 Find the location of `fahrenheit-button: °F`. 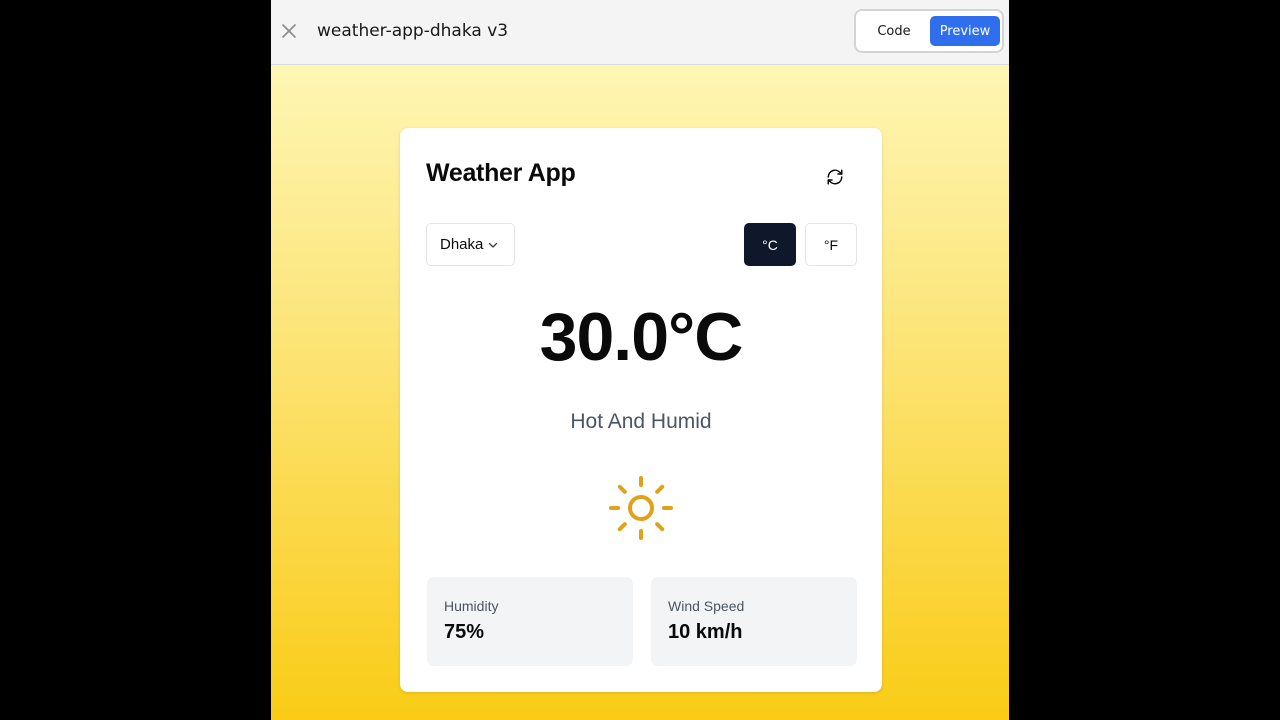

fahrenheit-button: °F is located at coordinates (831, 244).